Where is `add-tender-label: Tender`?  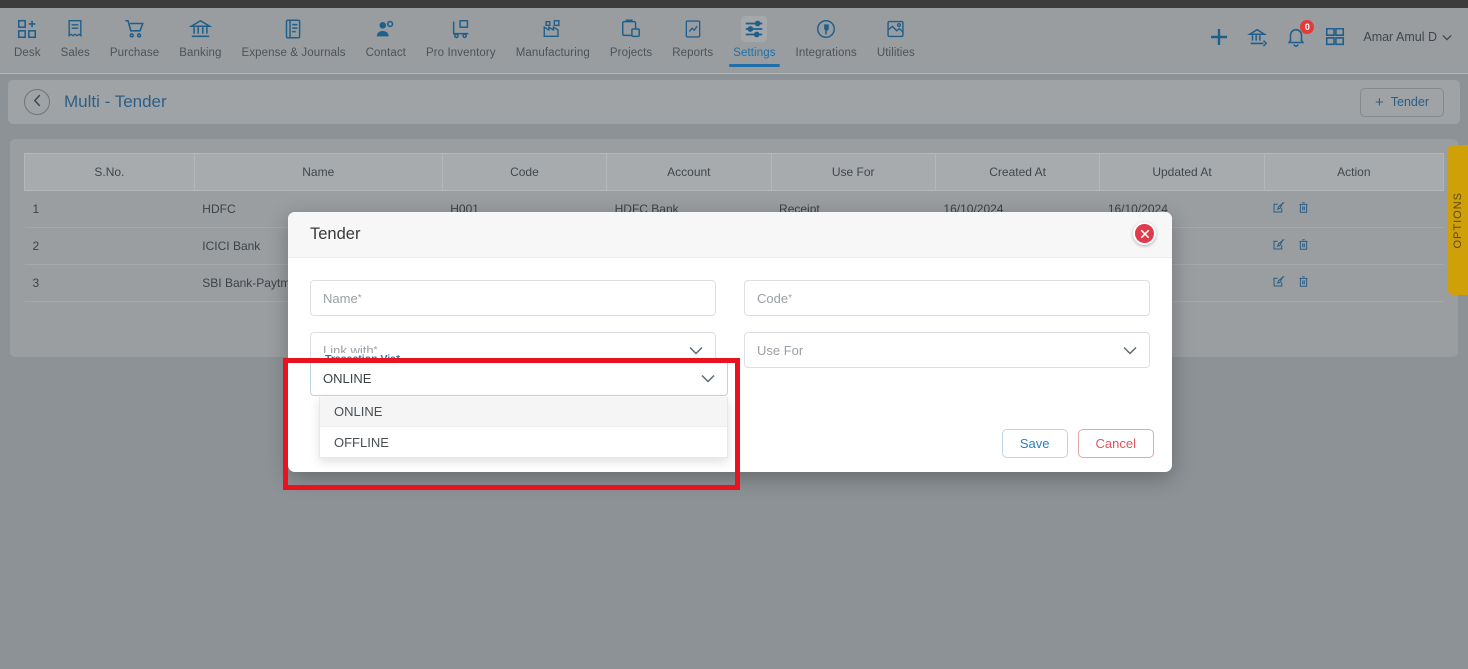
add-tender-label: Tender is located at coordinates (1409, 102).